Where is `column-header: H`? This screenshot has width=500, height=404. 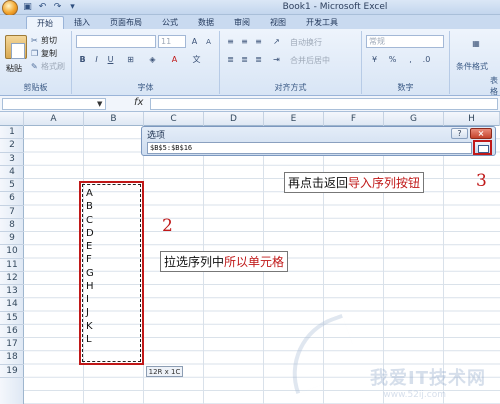
column-header: H is located at coordinates (472, 119).